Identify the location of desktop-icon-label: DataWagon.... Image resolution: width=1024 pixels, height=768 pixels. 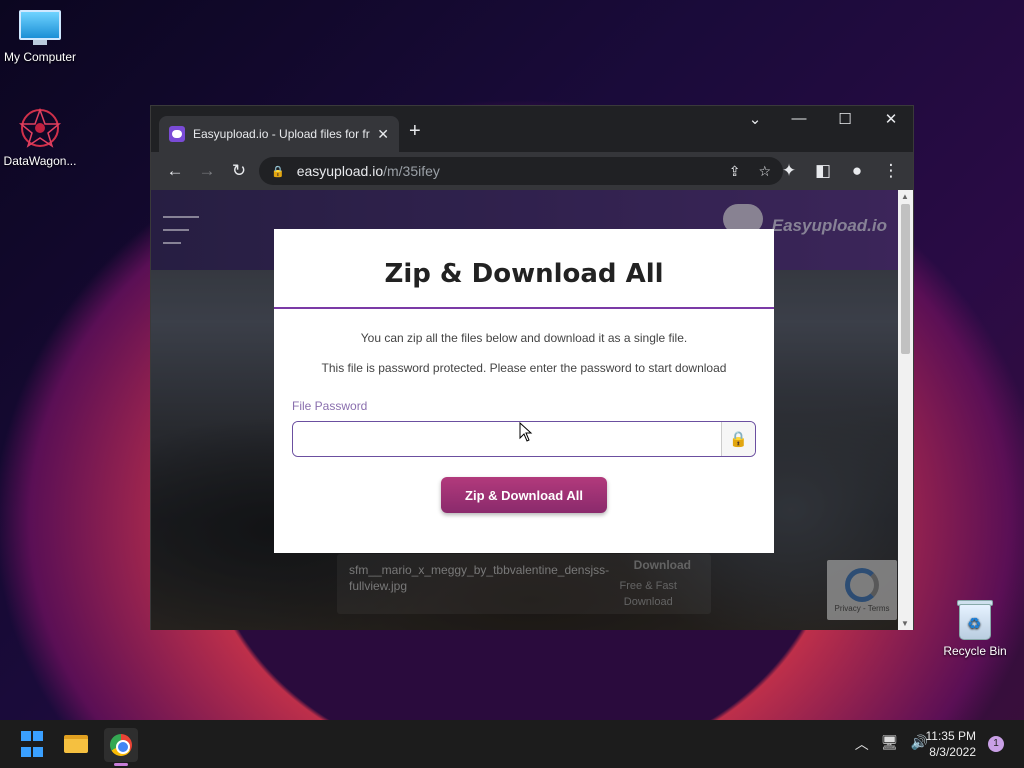
(40, 161).